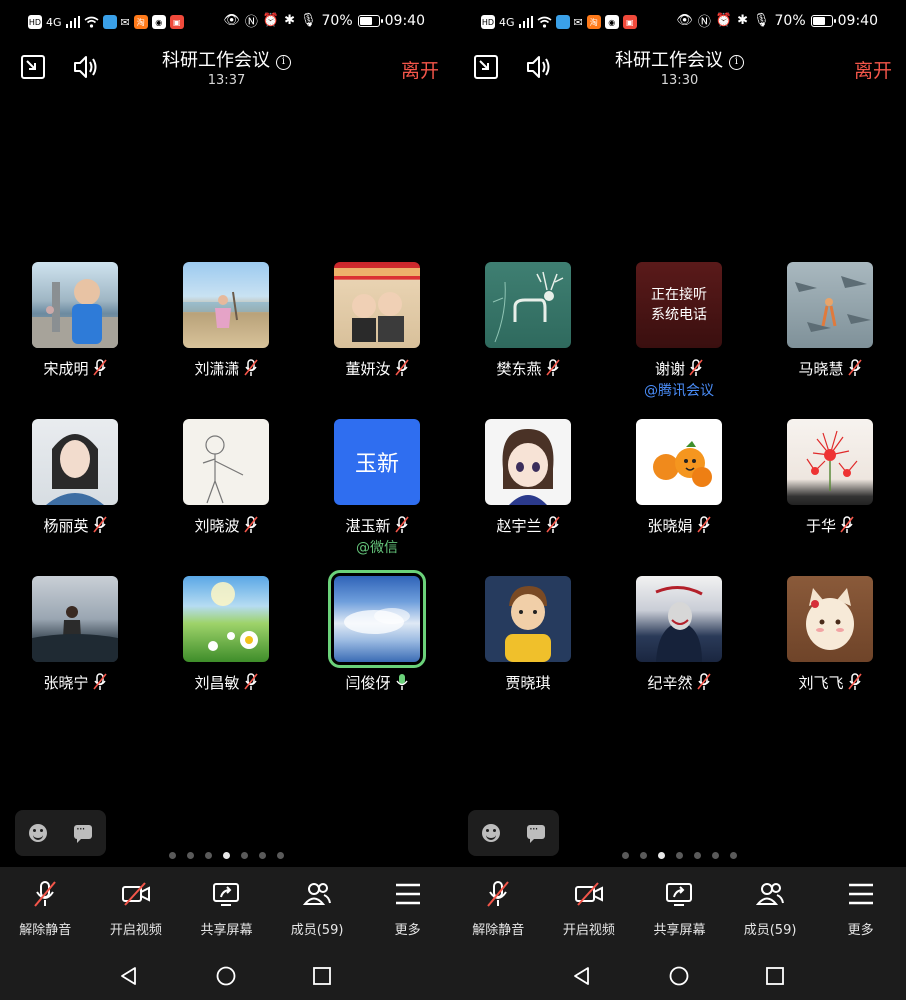 Image resolution: width=906 pixels, height=1000 pixels. I want to click on participant-tile: 正在接听 系统电话 谢谢 @腾讯会议, so click(679, 331).